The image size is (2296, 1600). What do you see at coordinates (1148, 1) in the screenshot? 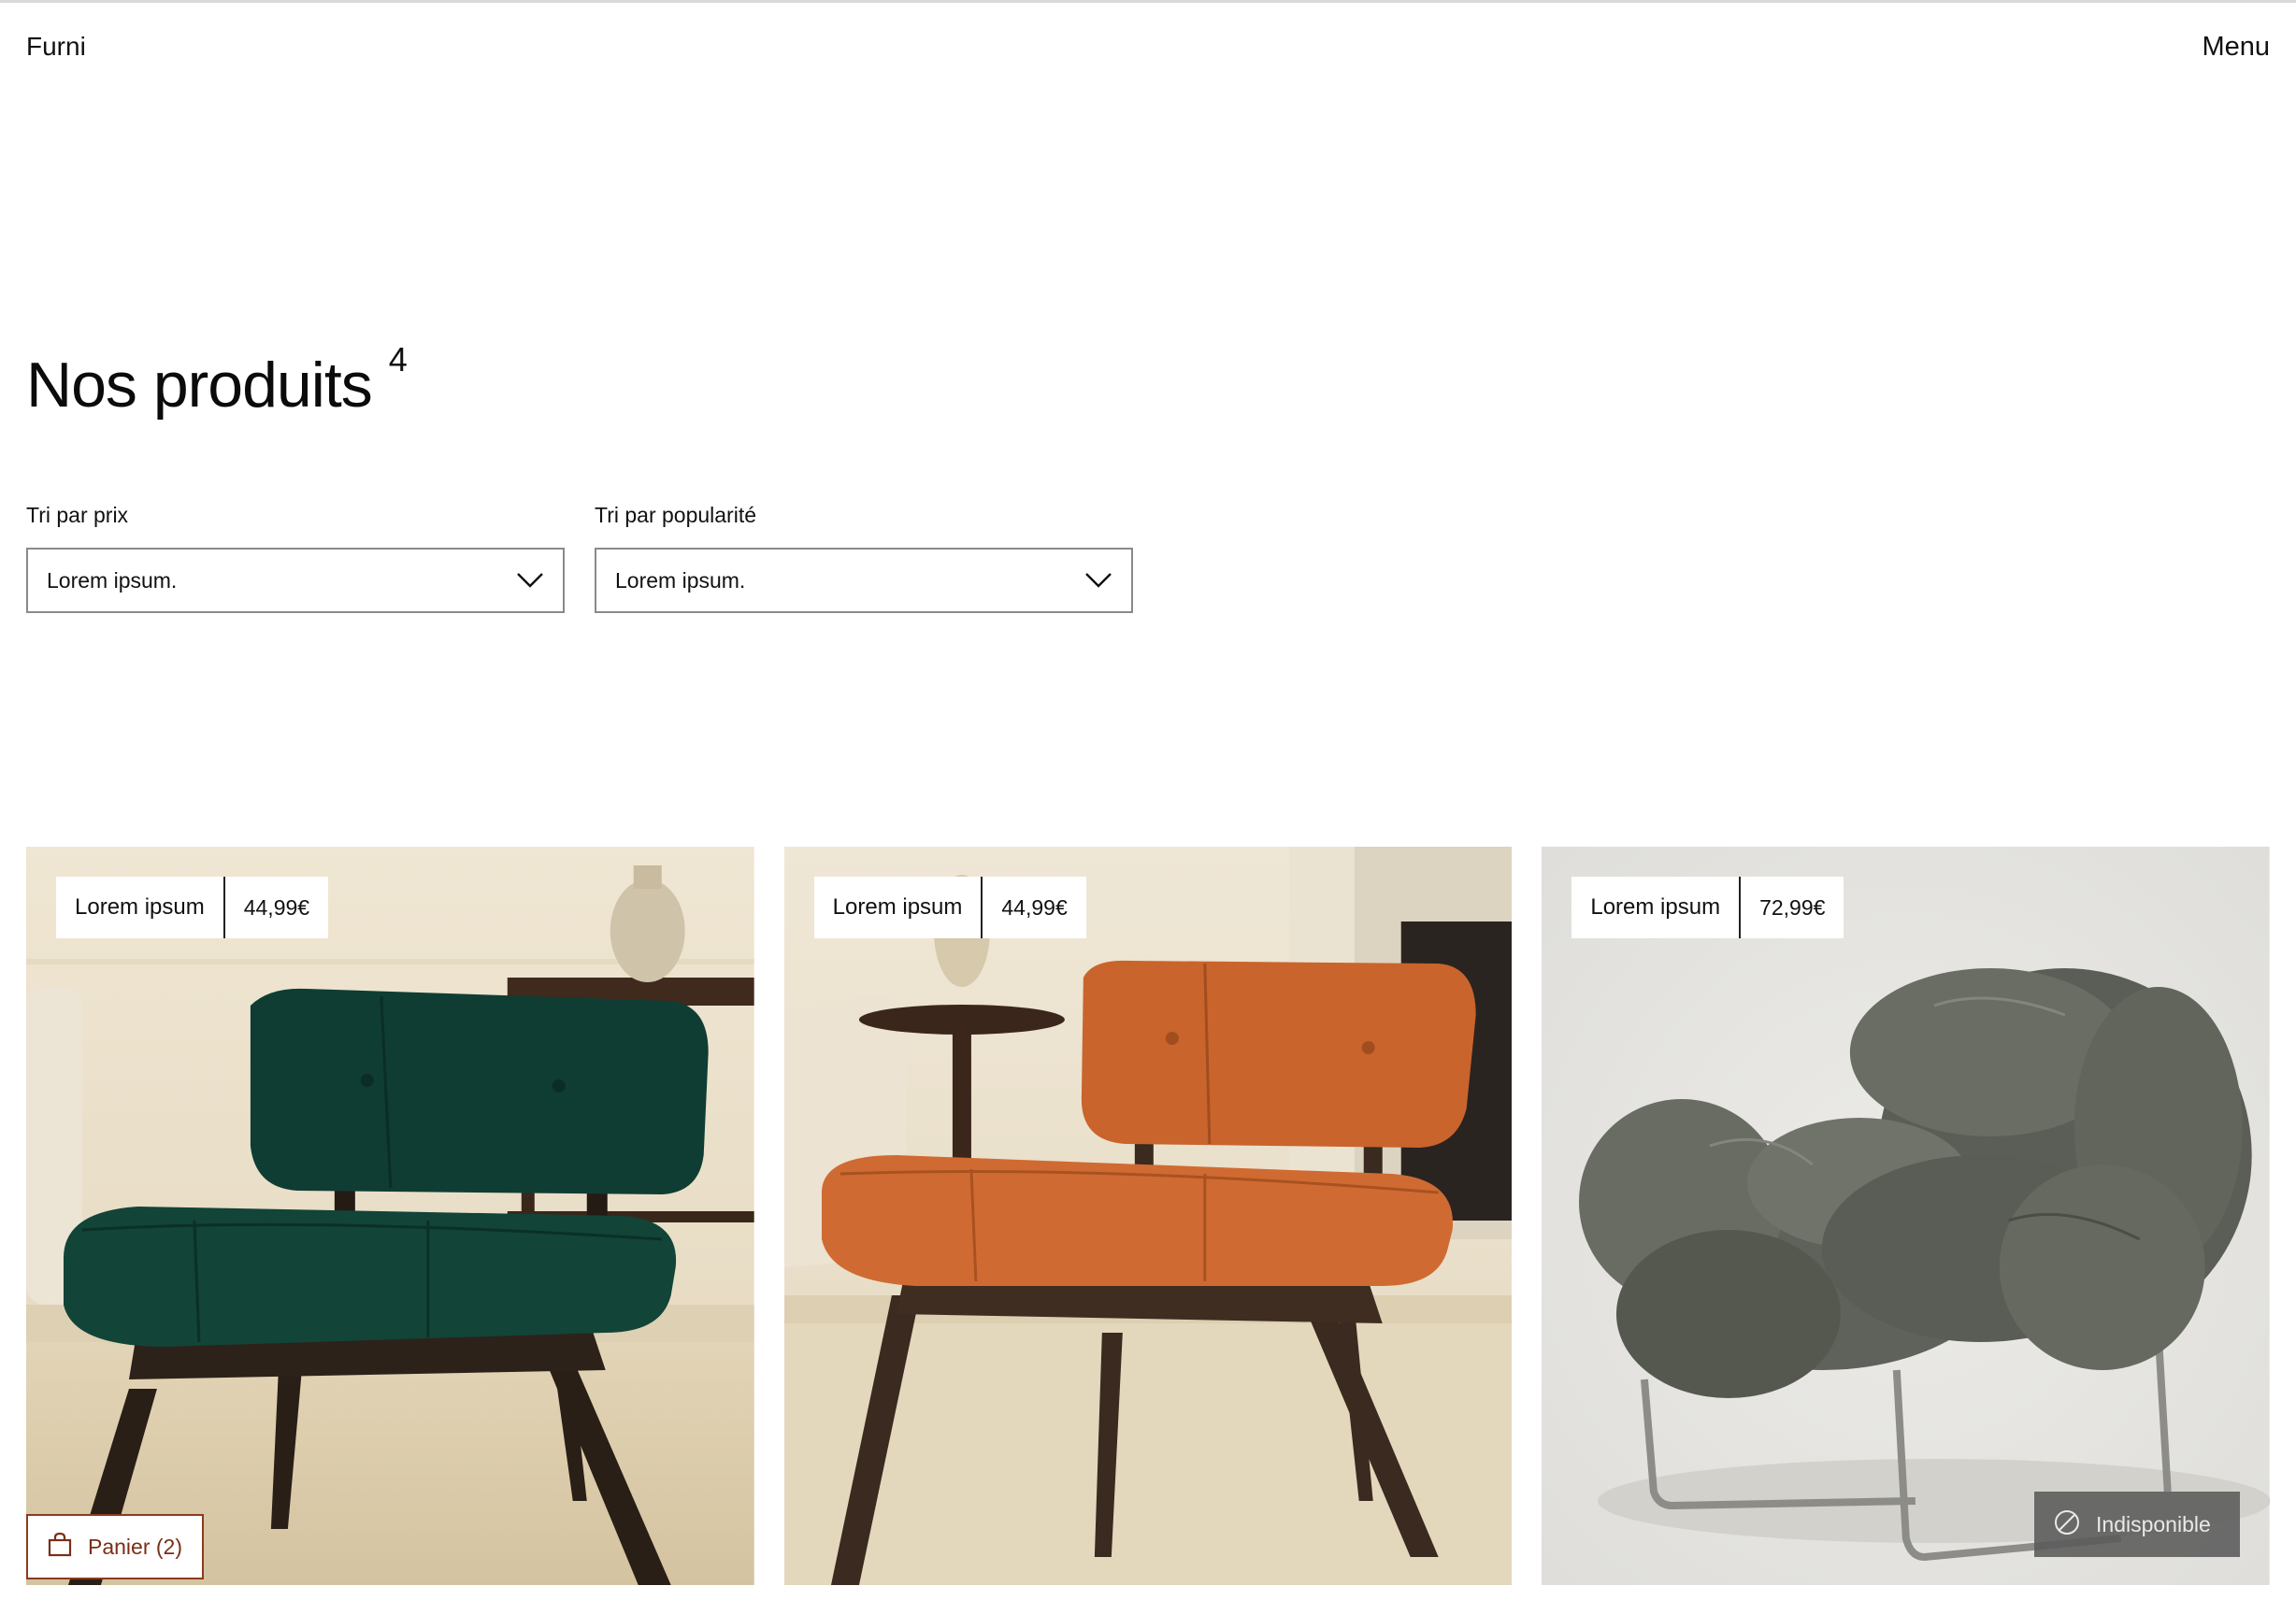
I see `top-divider` at bounding box center [1148, 1].